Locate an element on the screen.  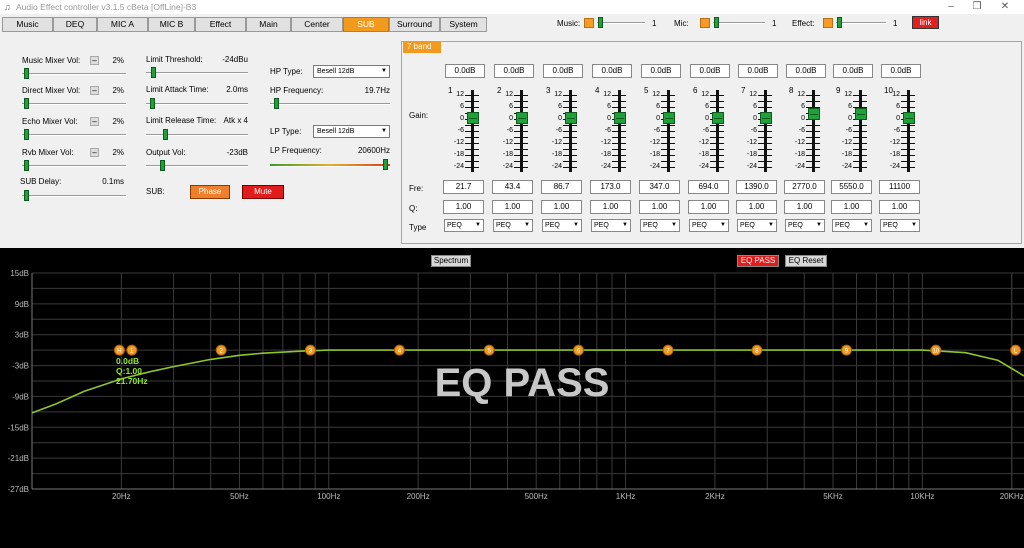
lp-type-select: Besell 12dB ▼ is located at coordinates (351, 131).